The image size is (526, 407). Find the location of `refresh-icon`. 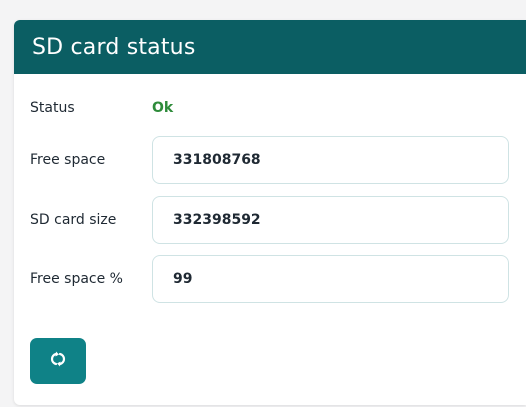

refresh-icon is located at coordinates (58, 361).